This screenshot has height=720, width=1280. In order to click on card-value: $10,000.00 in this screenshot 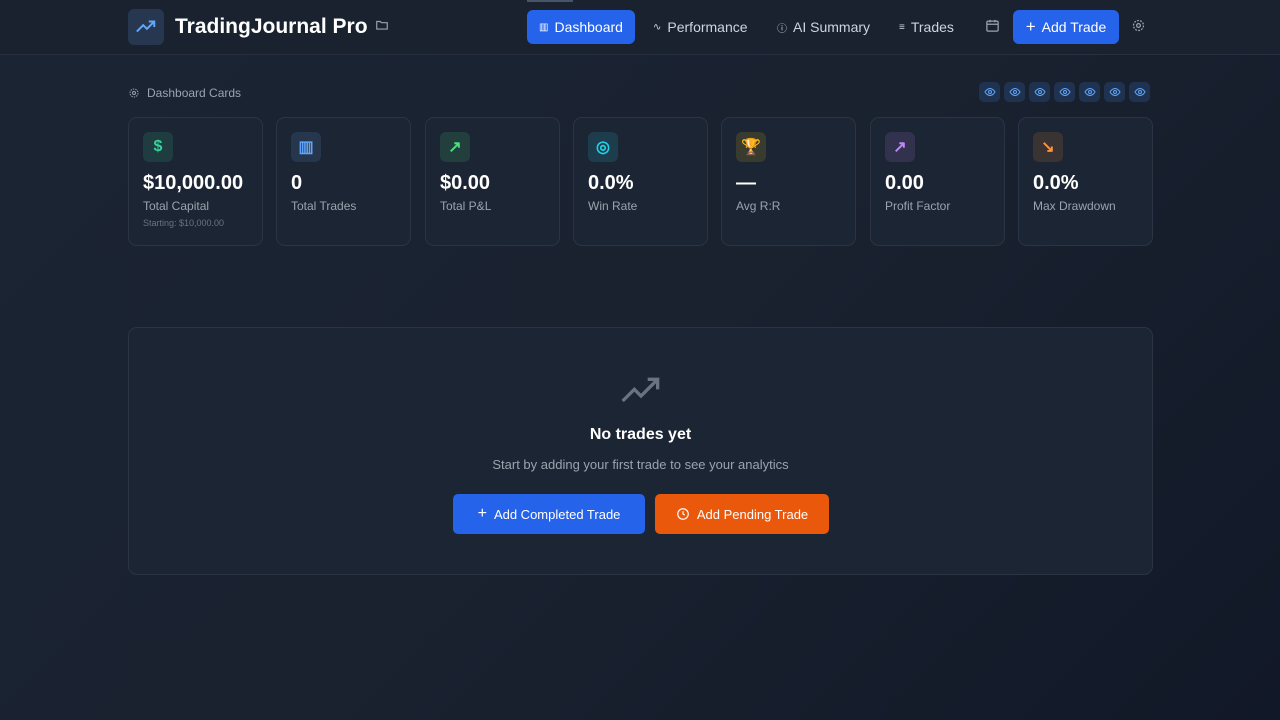, I will do `click(193, 183)`.